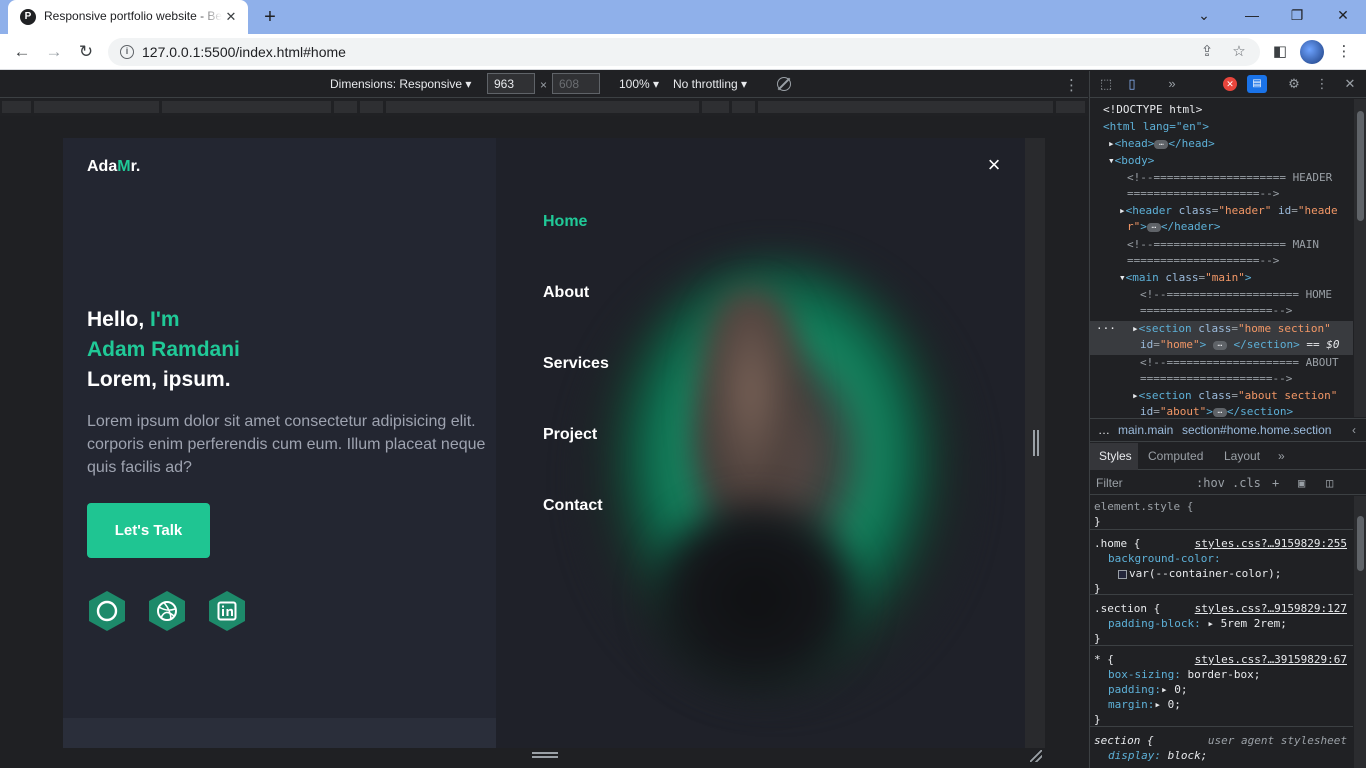  Describe the element at coordinates (1256, 430) in the screenshot. I see `breadcrumb-section: section#home.home.section` at that location.